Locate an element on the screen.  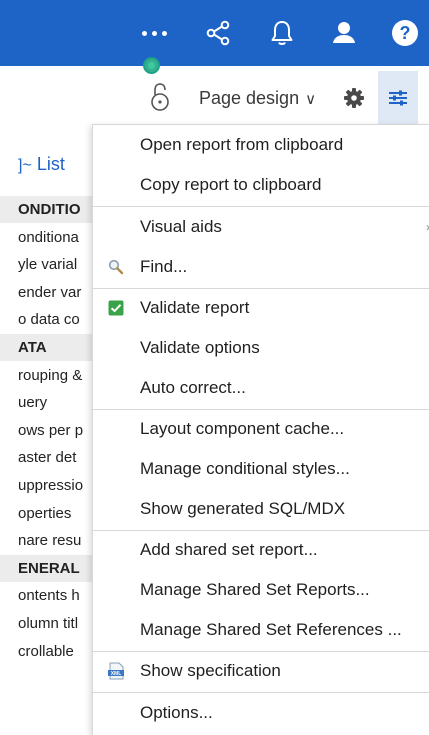
more-settings-button is located at coordinates (398, 98).